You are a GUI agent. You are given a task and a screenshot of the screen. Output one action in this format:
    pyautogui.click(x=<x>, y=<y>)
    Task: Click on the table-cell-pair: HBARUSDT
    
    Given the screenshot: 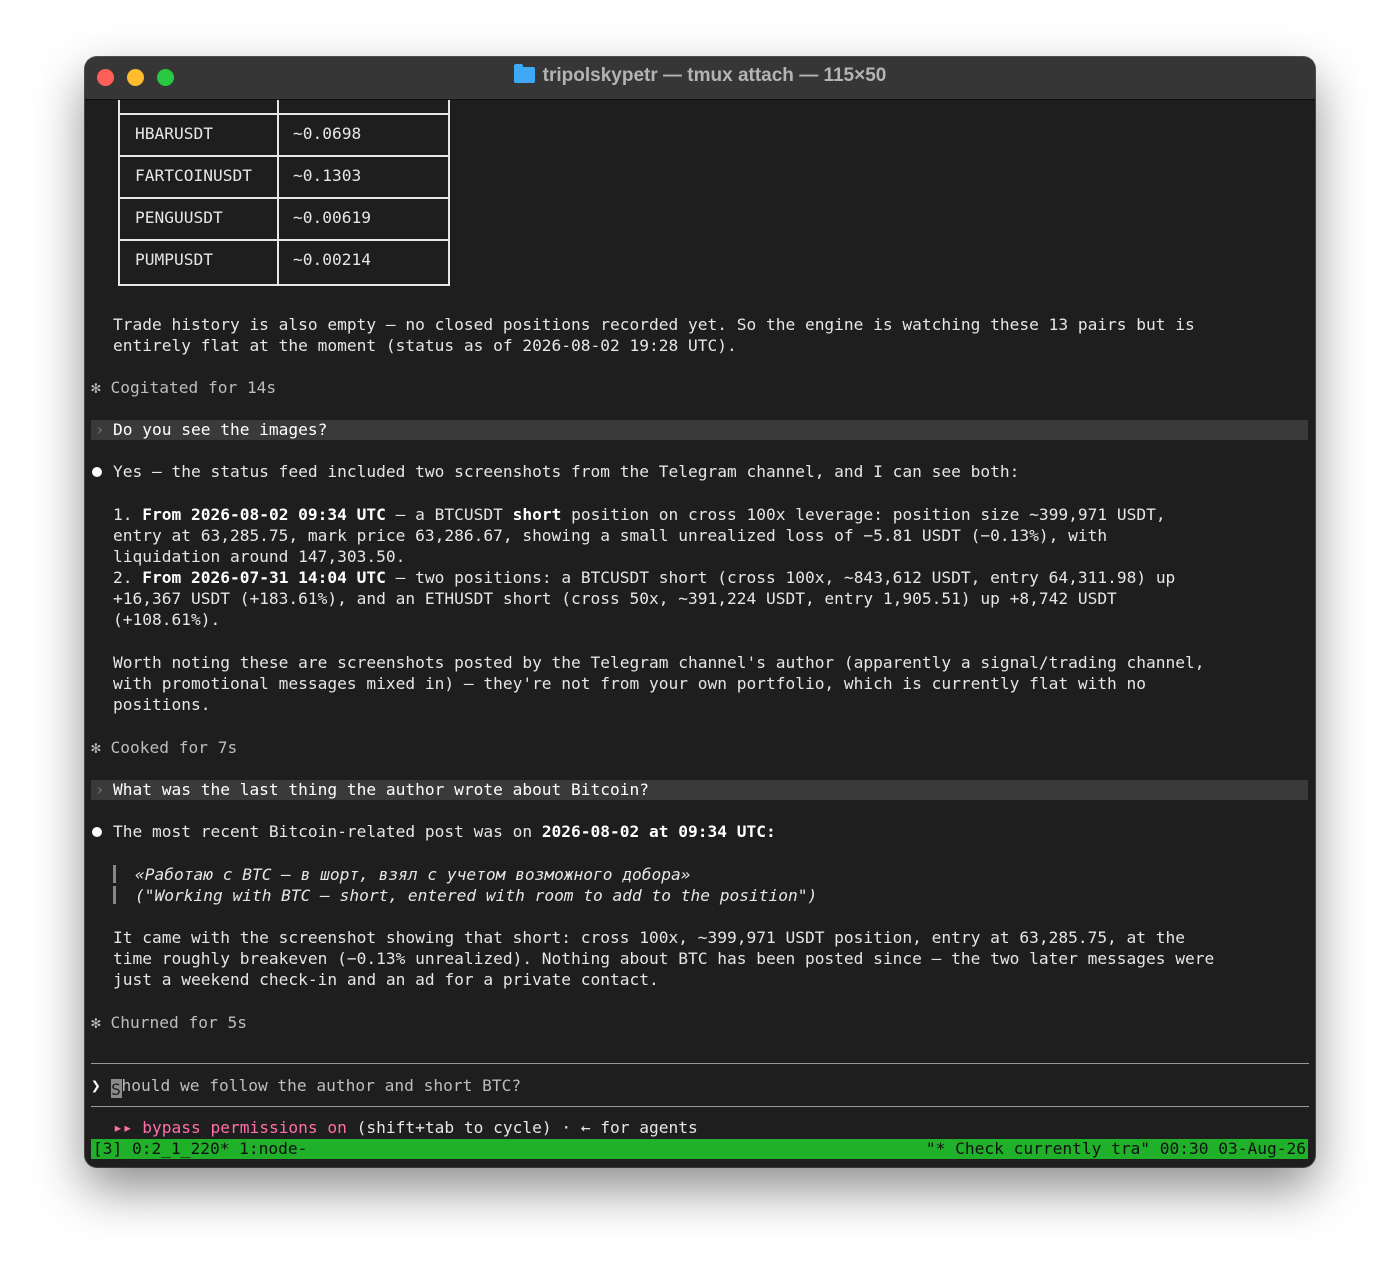 What is the action you would take?
    pyautogui.click(x=174, y=133)
    